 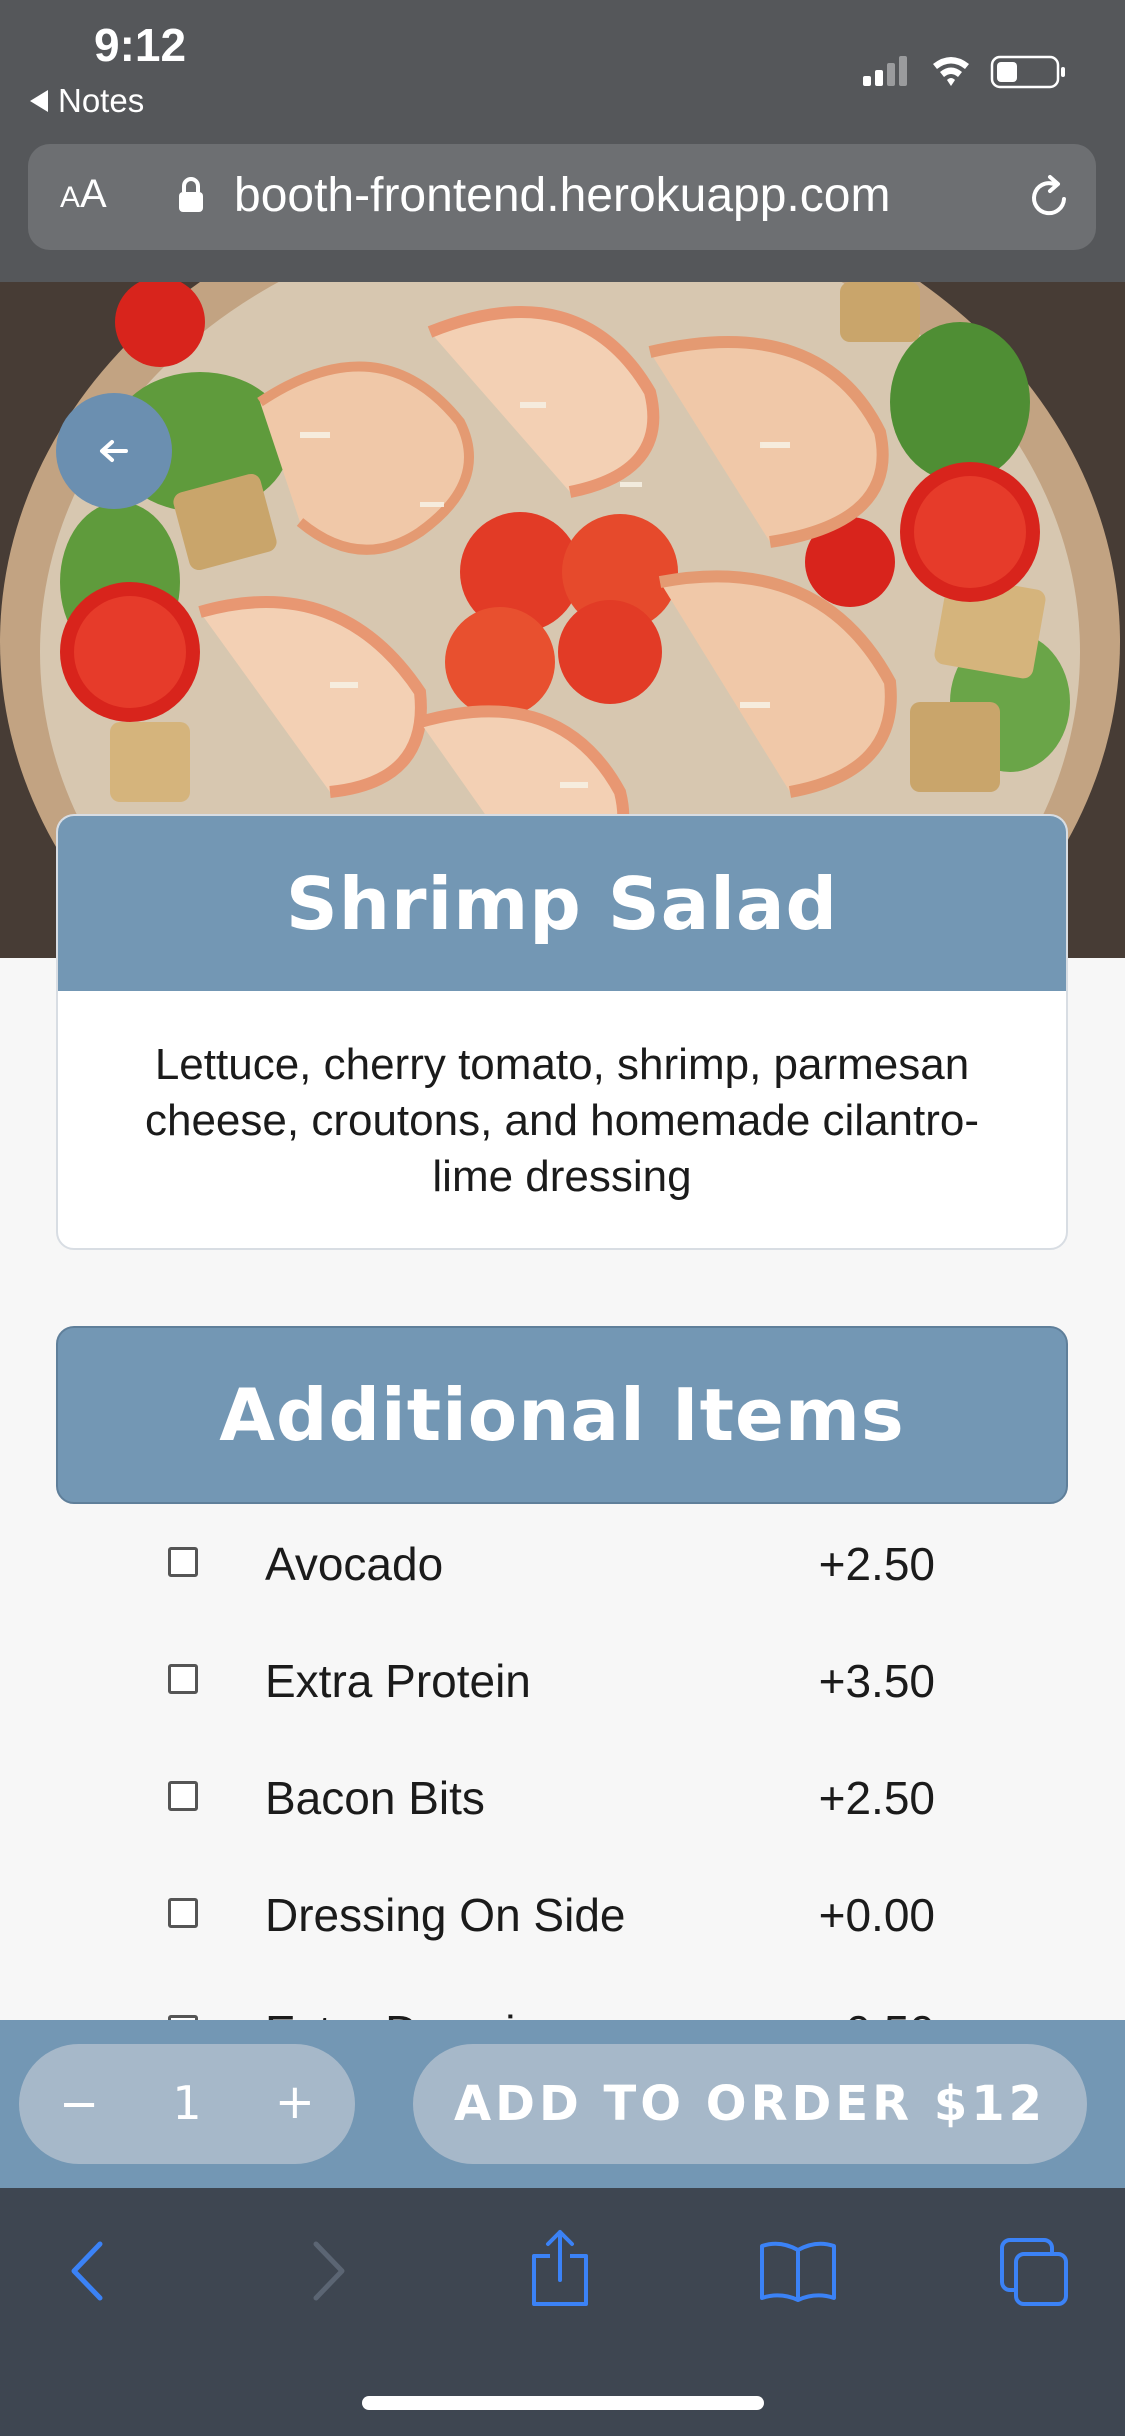 I want to click on back-button, so click(x=114, y=451).